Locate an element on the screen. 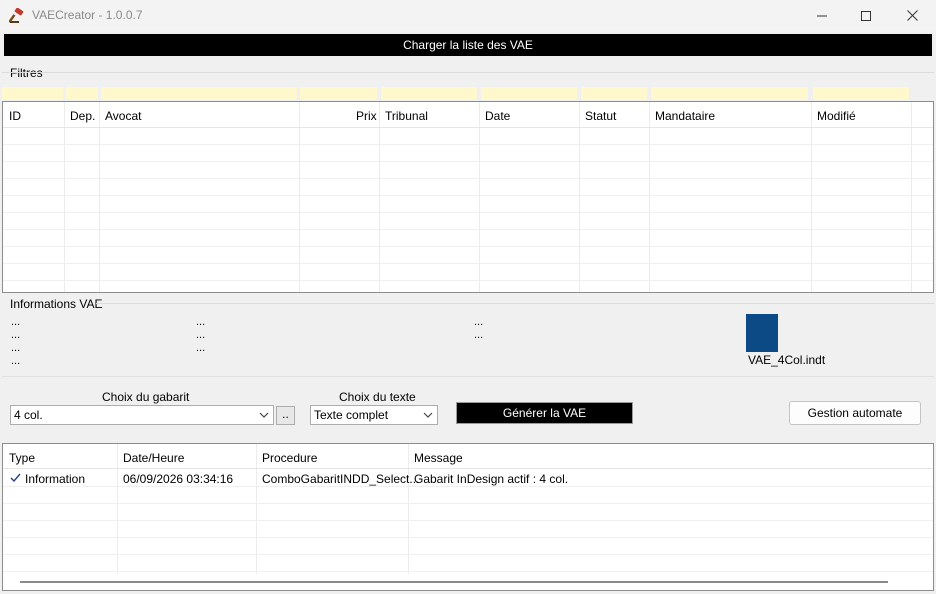 The image size is (936, 594). close-button is located at coordinates (912, 15).